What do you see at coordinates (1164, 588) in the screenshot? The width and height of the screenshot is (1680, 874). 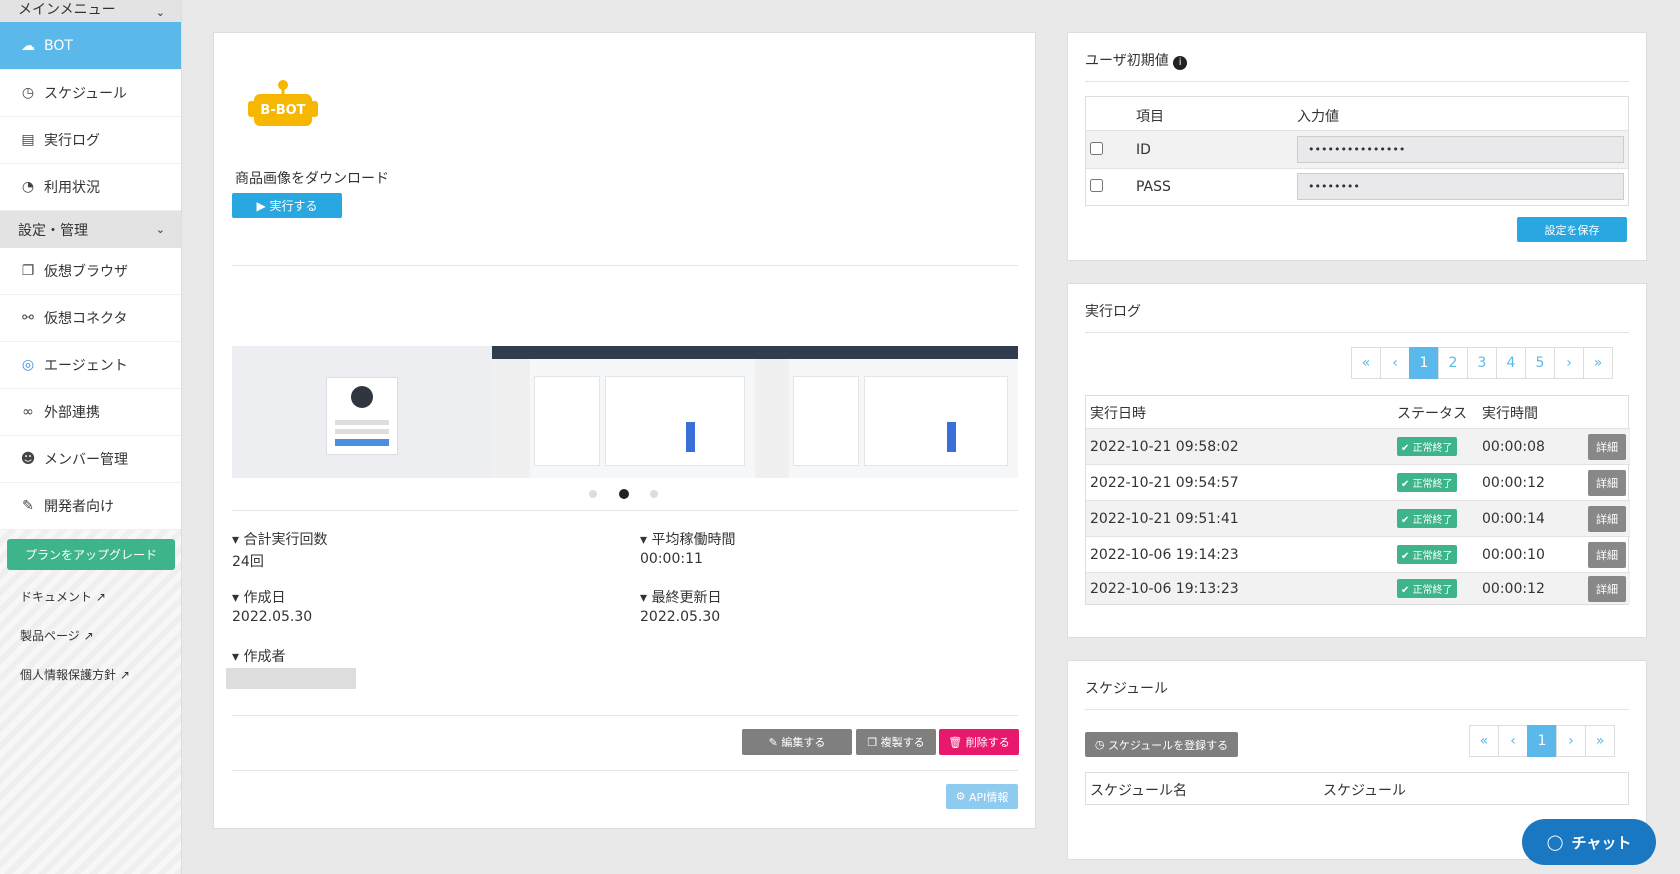 I see `row-datetime: 2022-10-06 19:13:23` at bounding box center [1164, 588].